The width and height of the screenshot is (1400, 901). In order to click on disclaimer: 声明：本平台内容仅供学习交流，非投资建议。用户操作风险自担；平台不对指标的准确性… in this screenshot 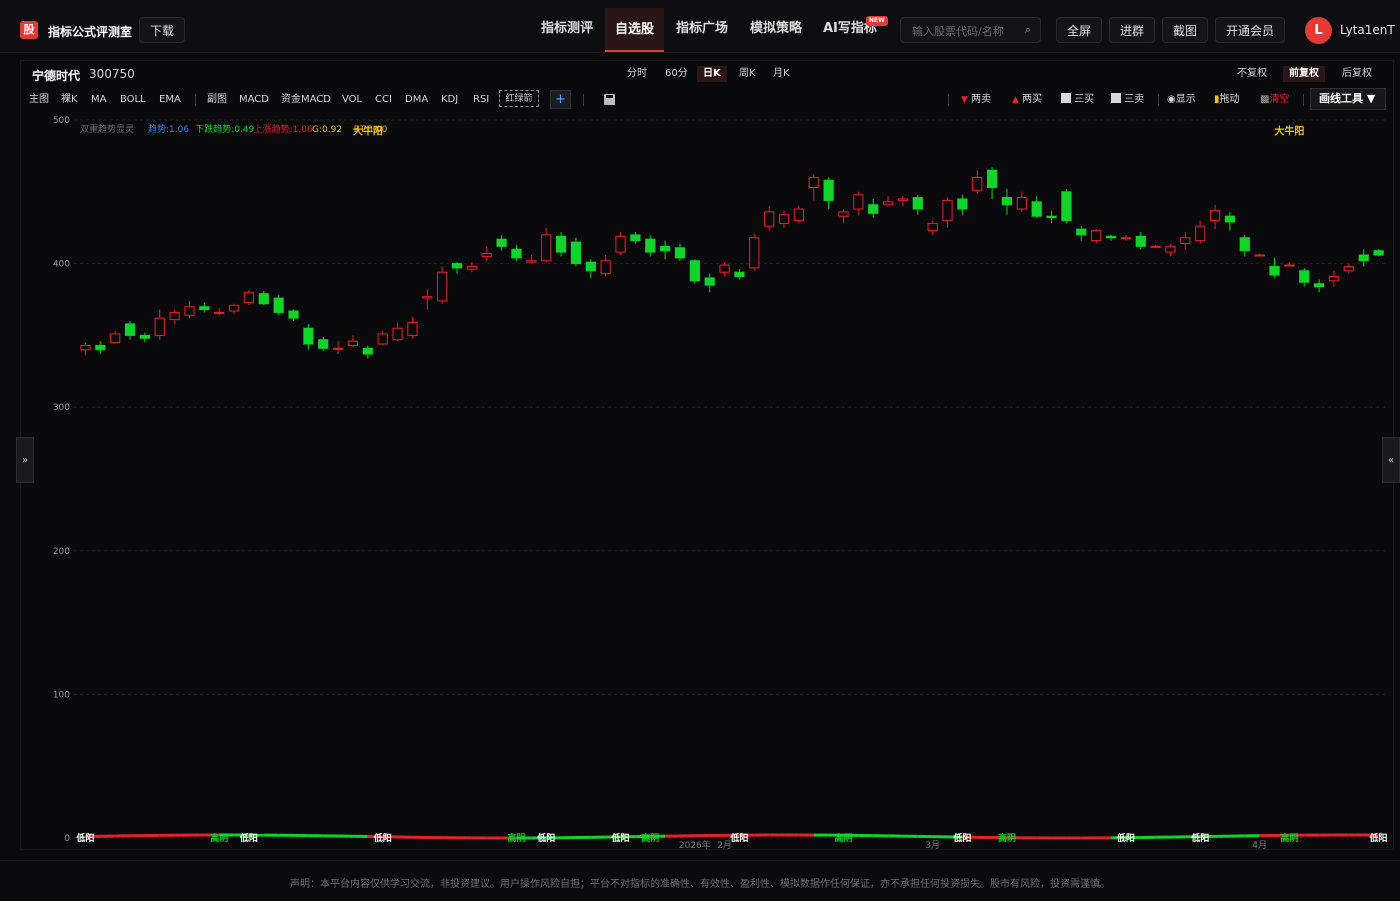, I will do `click(700, 882)`.